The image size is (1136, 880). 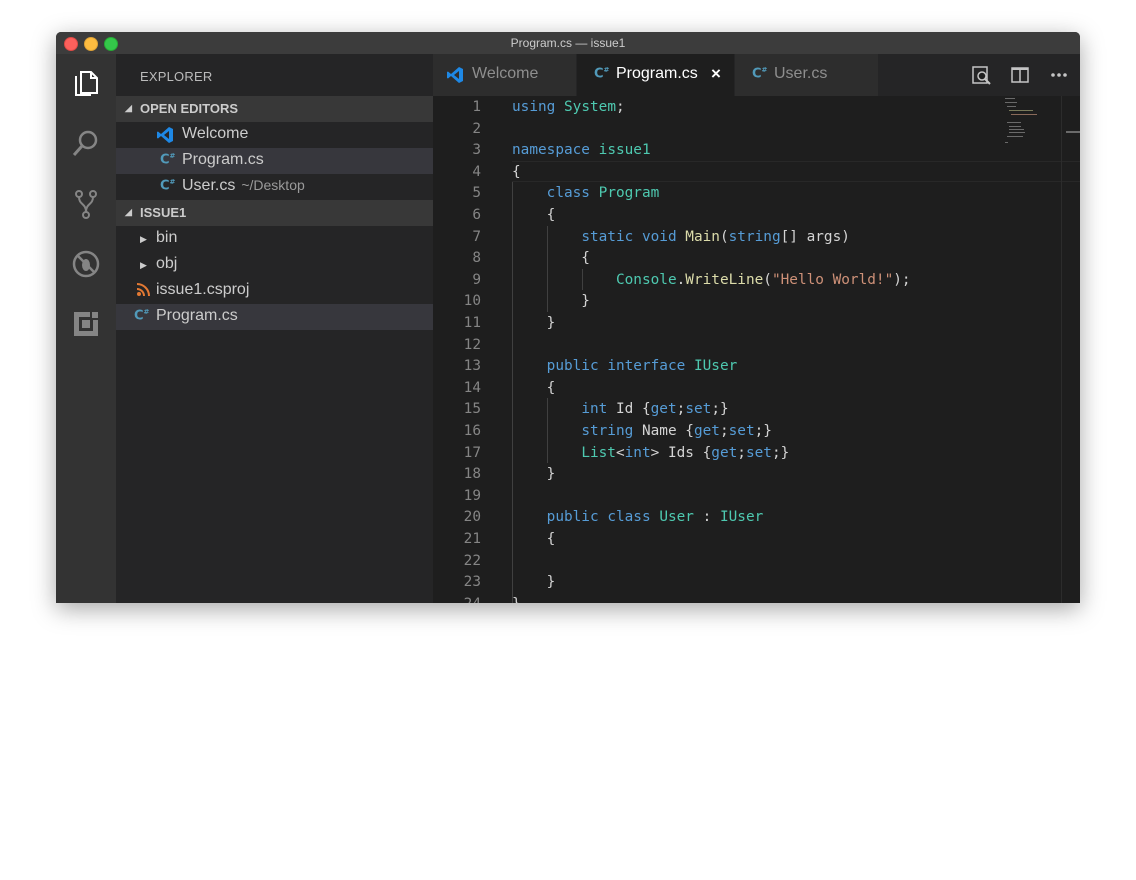 I want to click on tab-program-cs: C# Program.cs ×, so click(x=655, y=75).